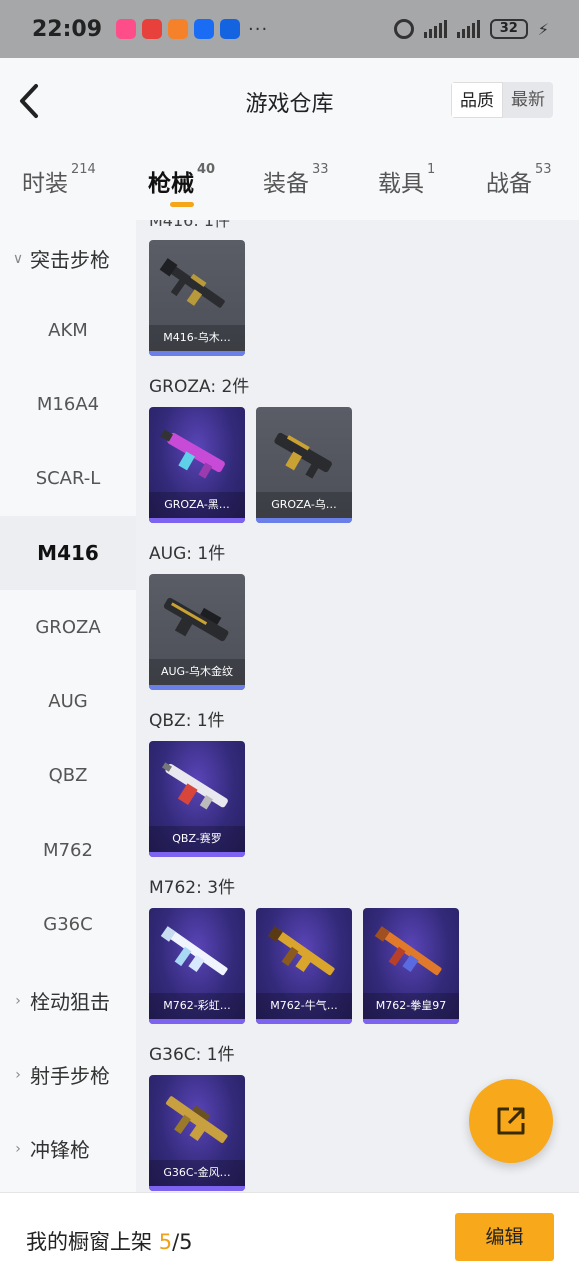 This screenshot has height=1280, width=579. Describe the element at coordinates (199, 387) in the screenshot. I see `group-label-groza: GROZA: 2件` at that location.